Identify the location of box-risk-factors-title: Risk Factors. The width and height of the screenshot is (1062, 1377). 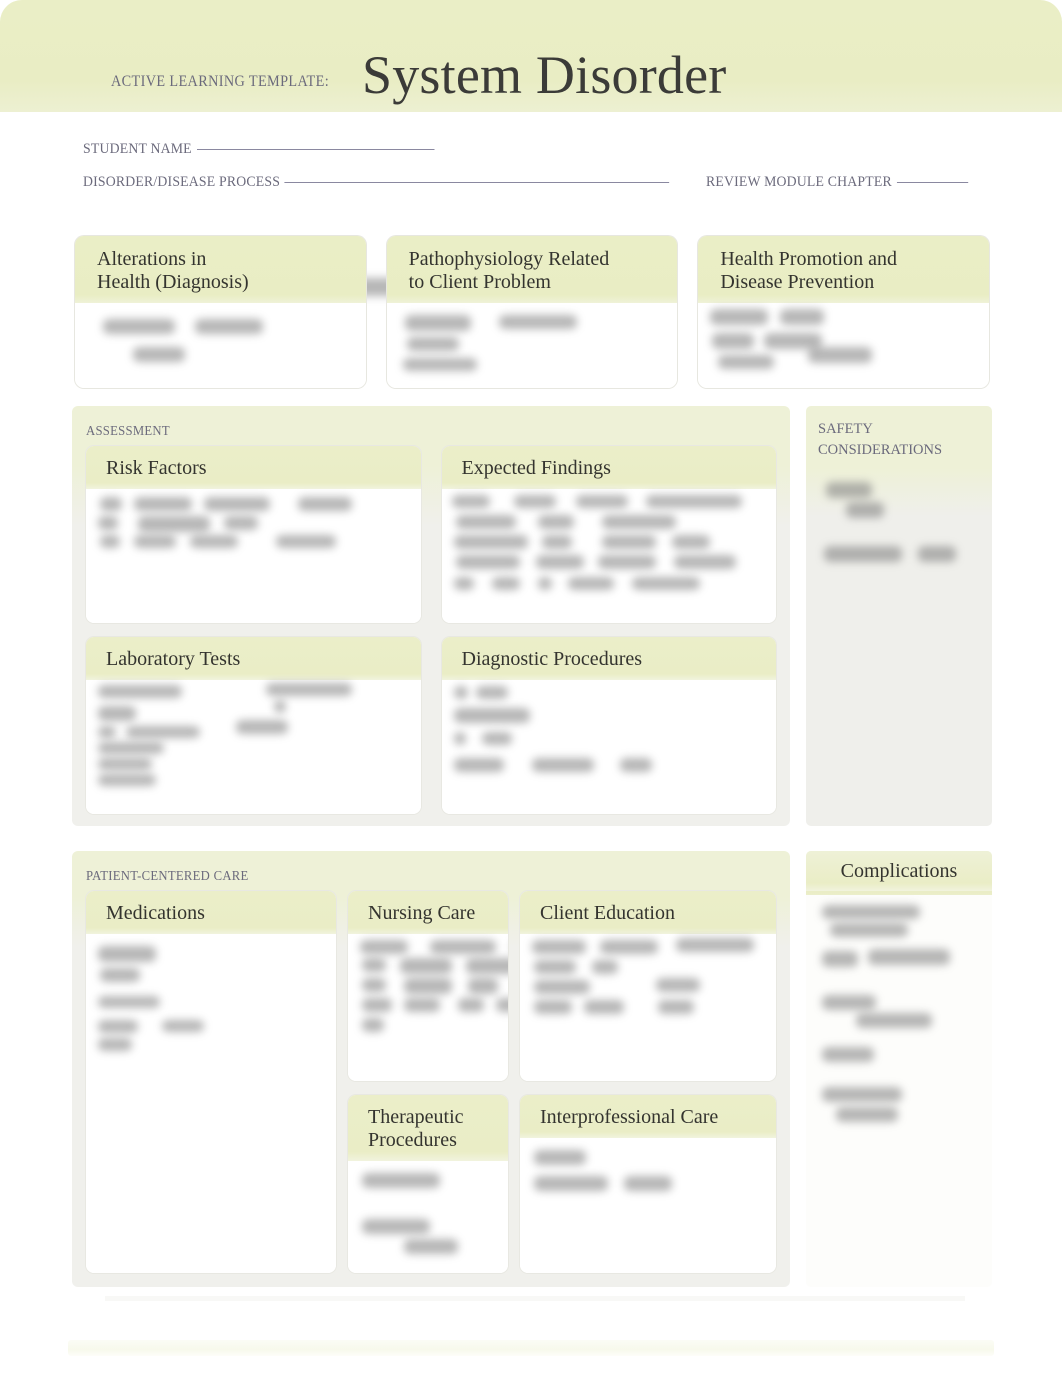
(253, 467).